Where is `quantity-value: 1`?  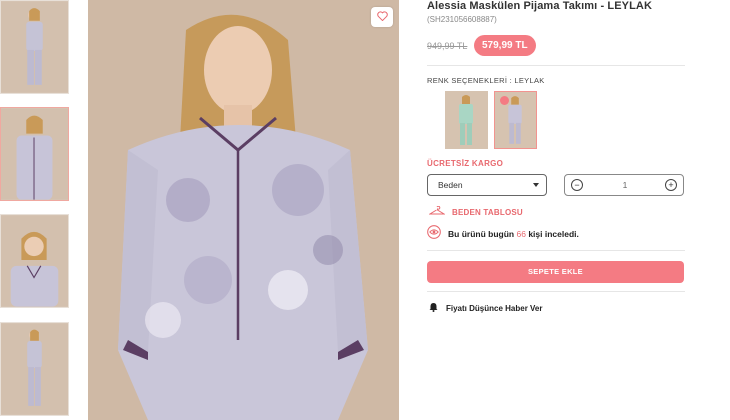 quantity-value: 1 is located at coordinates (625, 185).